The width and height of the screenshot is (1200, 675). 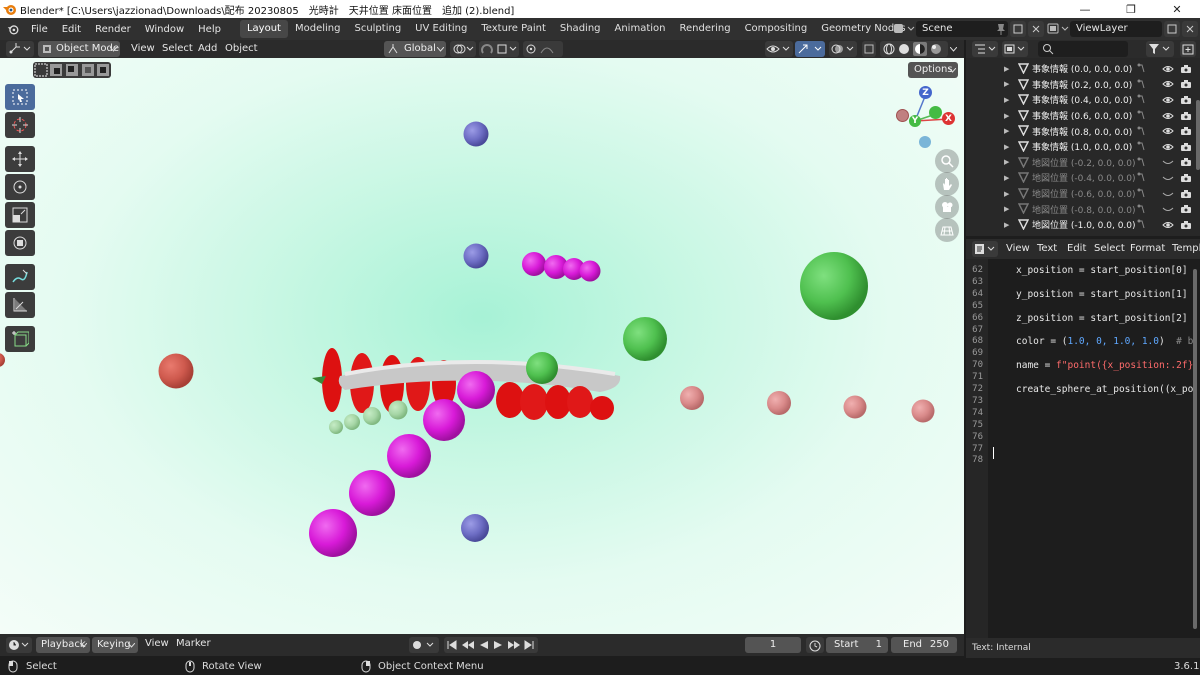 I want to click on keying-dropdown: Keying, so click(x=115, y=645).